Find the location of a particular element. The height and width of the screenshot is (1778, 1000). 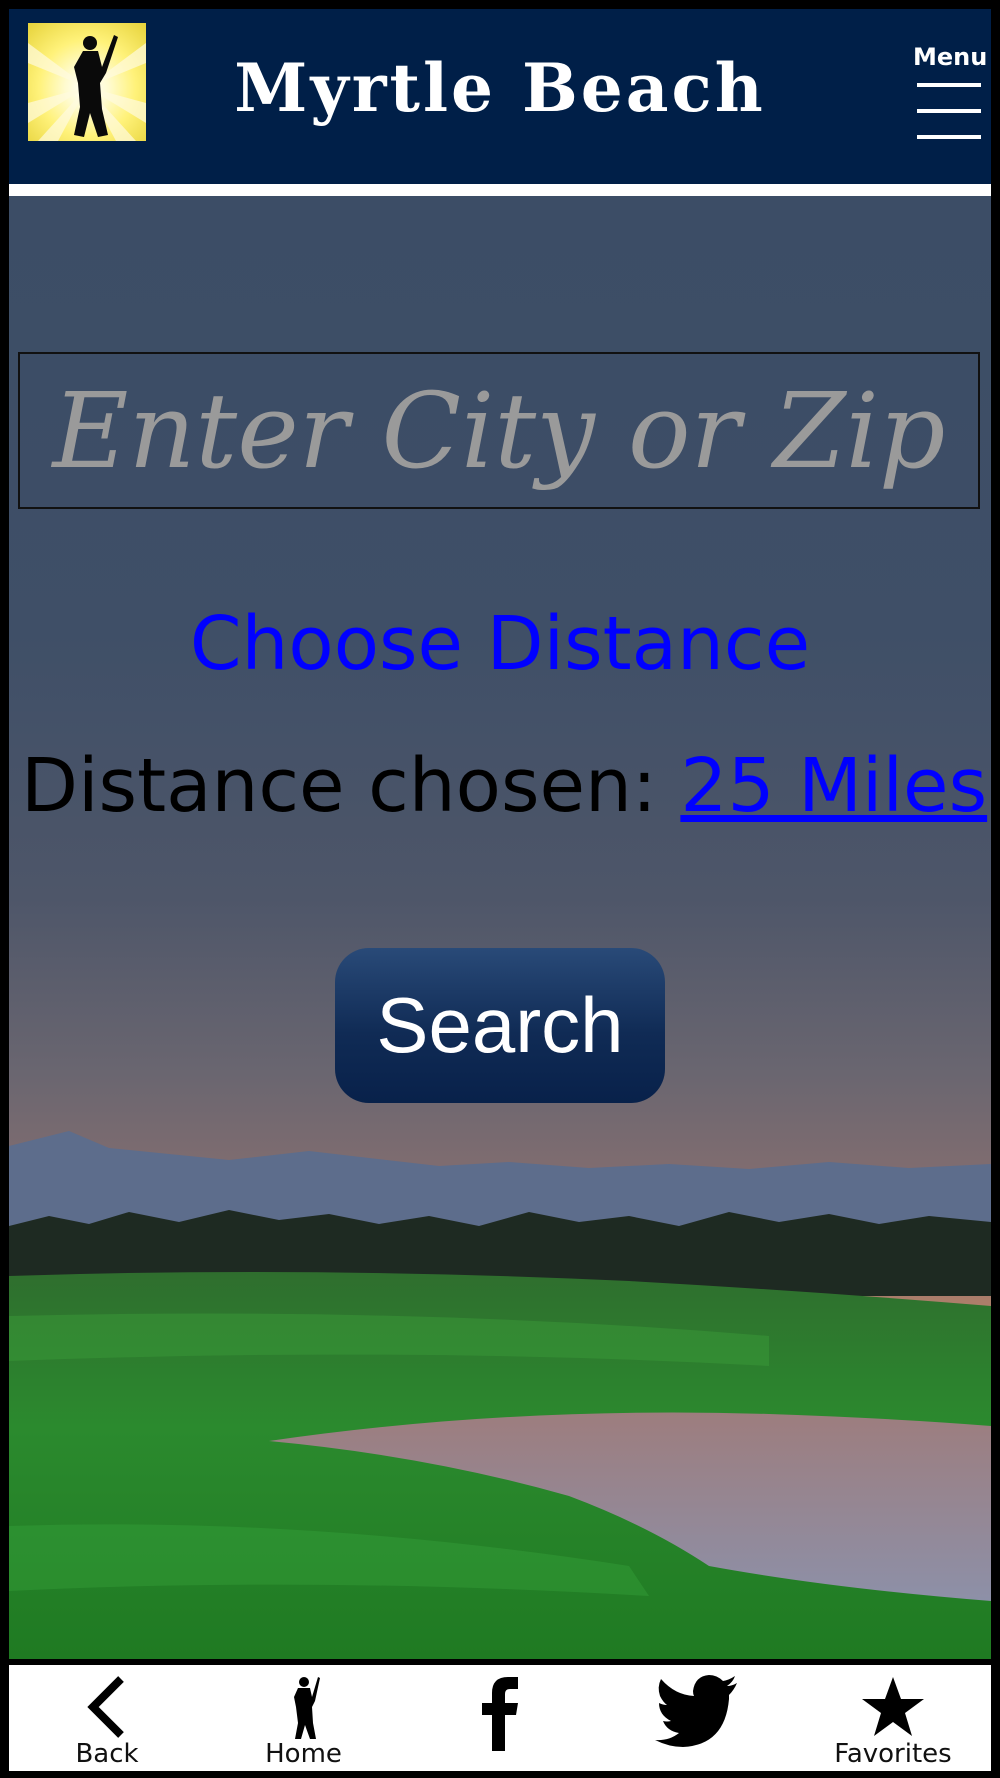

twitter-icon is located at coordinates (695, 1711).